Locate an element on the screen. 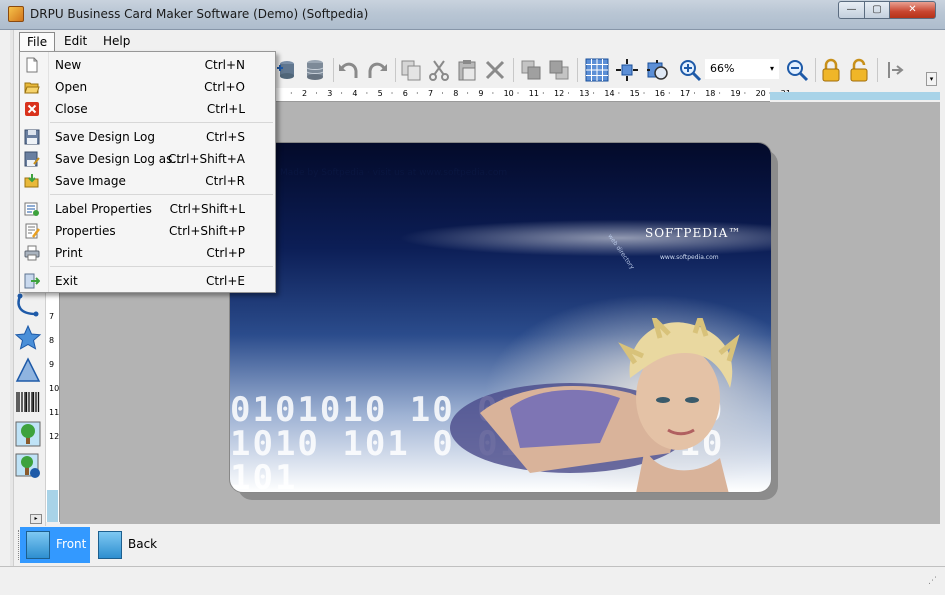 The height and width of the screenshot is (595, 945). file-menu-item-shortcut: Ctrl+P is located at coordinates (225, 253).